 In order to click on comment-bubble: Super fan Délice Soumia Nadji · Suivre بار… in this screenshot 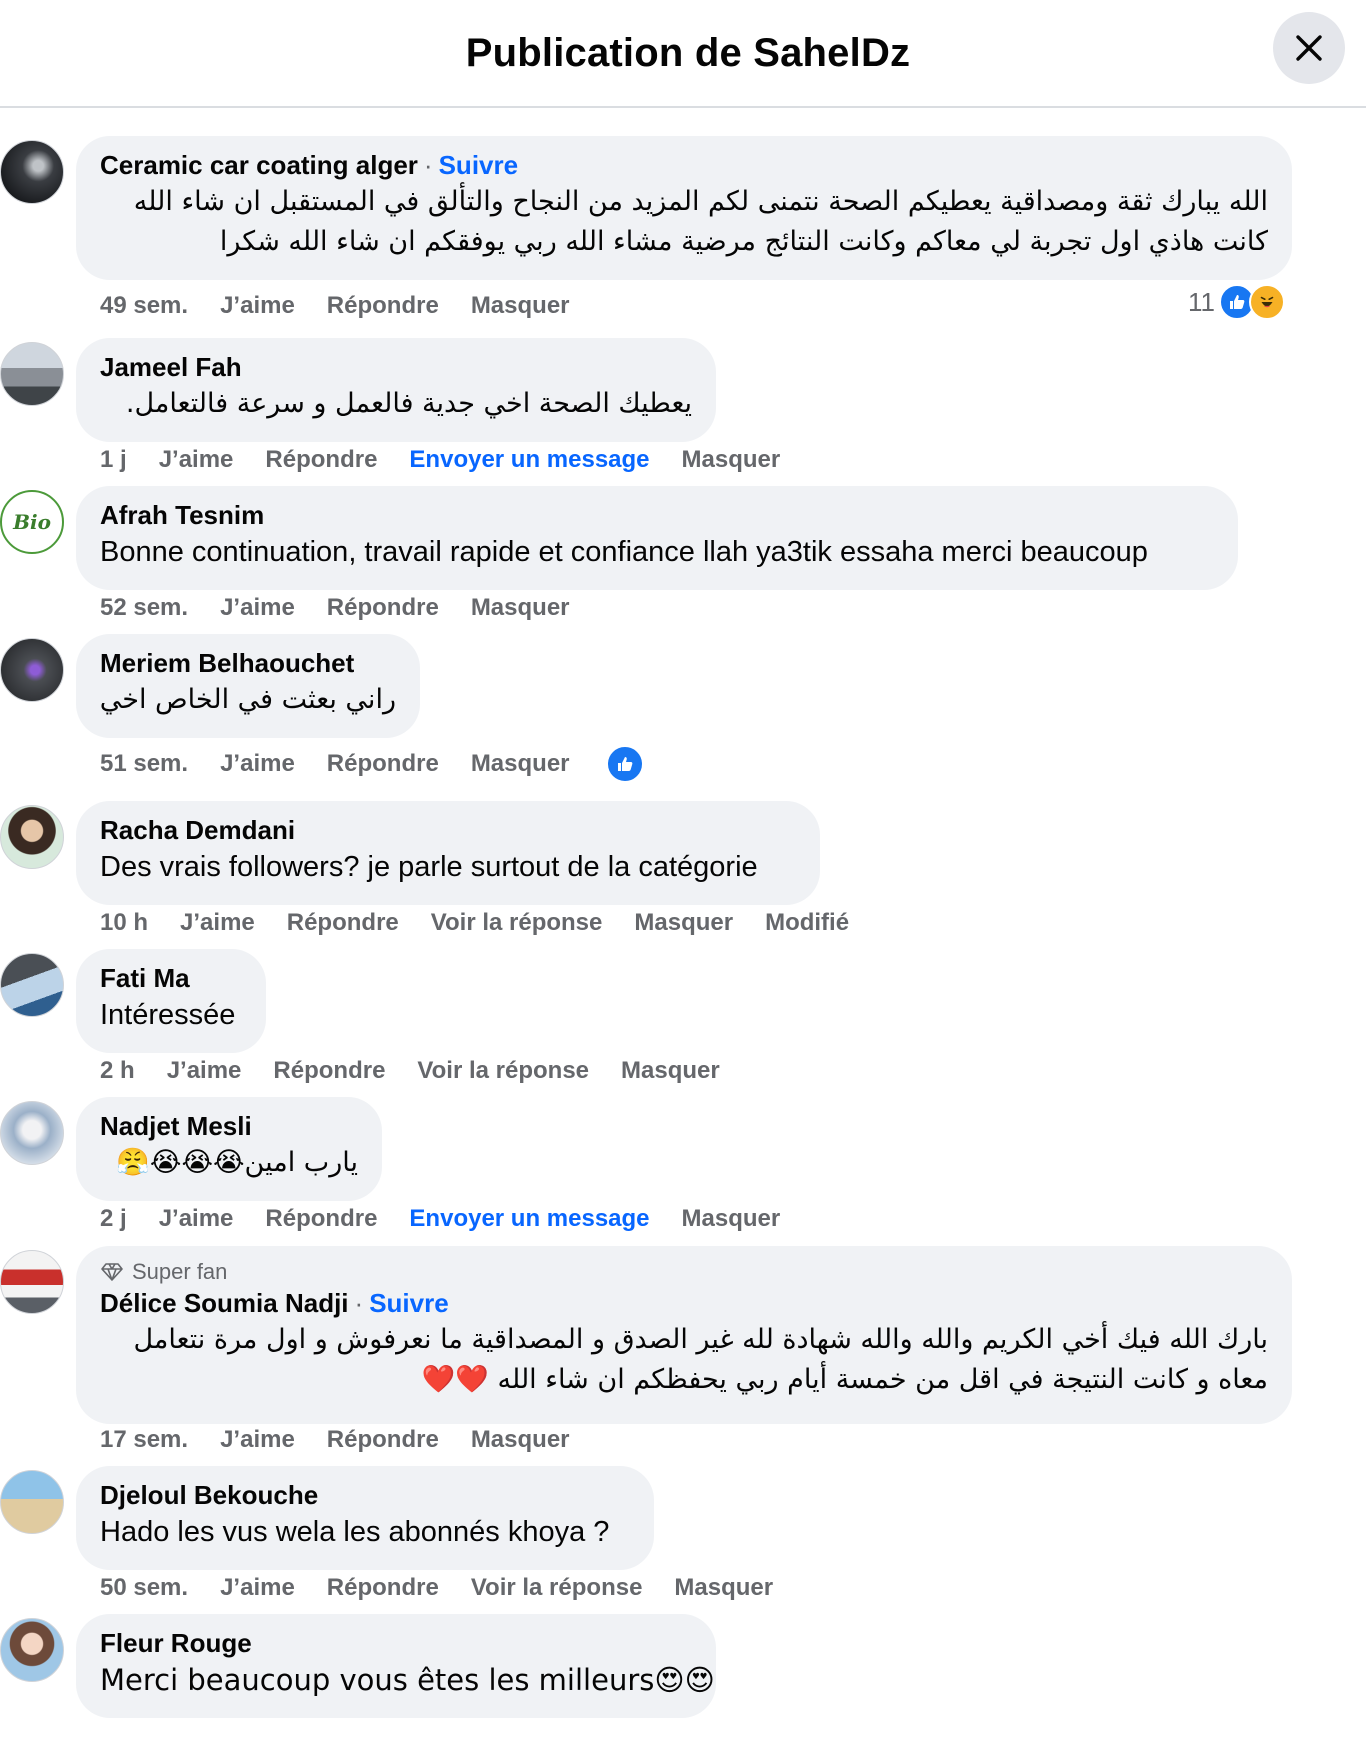, I will do `click(684, 1335)`.